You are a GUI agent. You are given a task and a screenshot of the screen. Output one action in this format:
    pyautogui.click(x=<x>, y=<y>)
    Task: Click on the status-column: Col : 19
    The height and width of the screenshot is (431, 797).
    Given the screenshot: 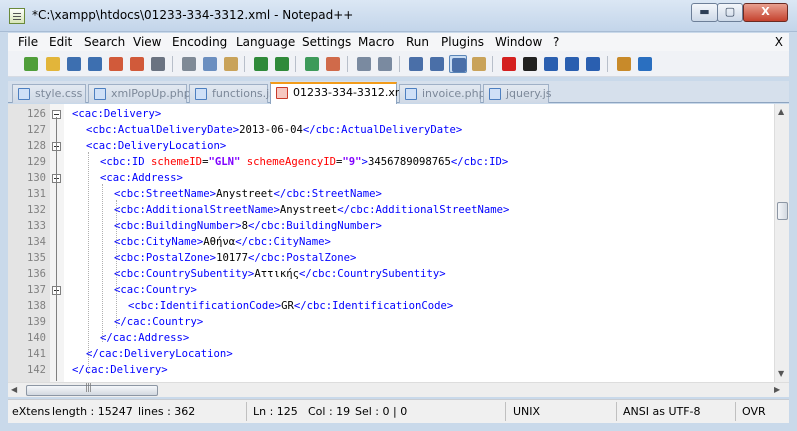 What is the action you would take?
    pyautogui.click(x=329, y=411)
    